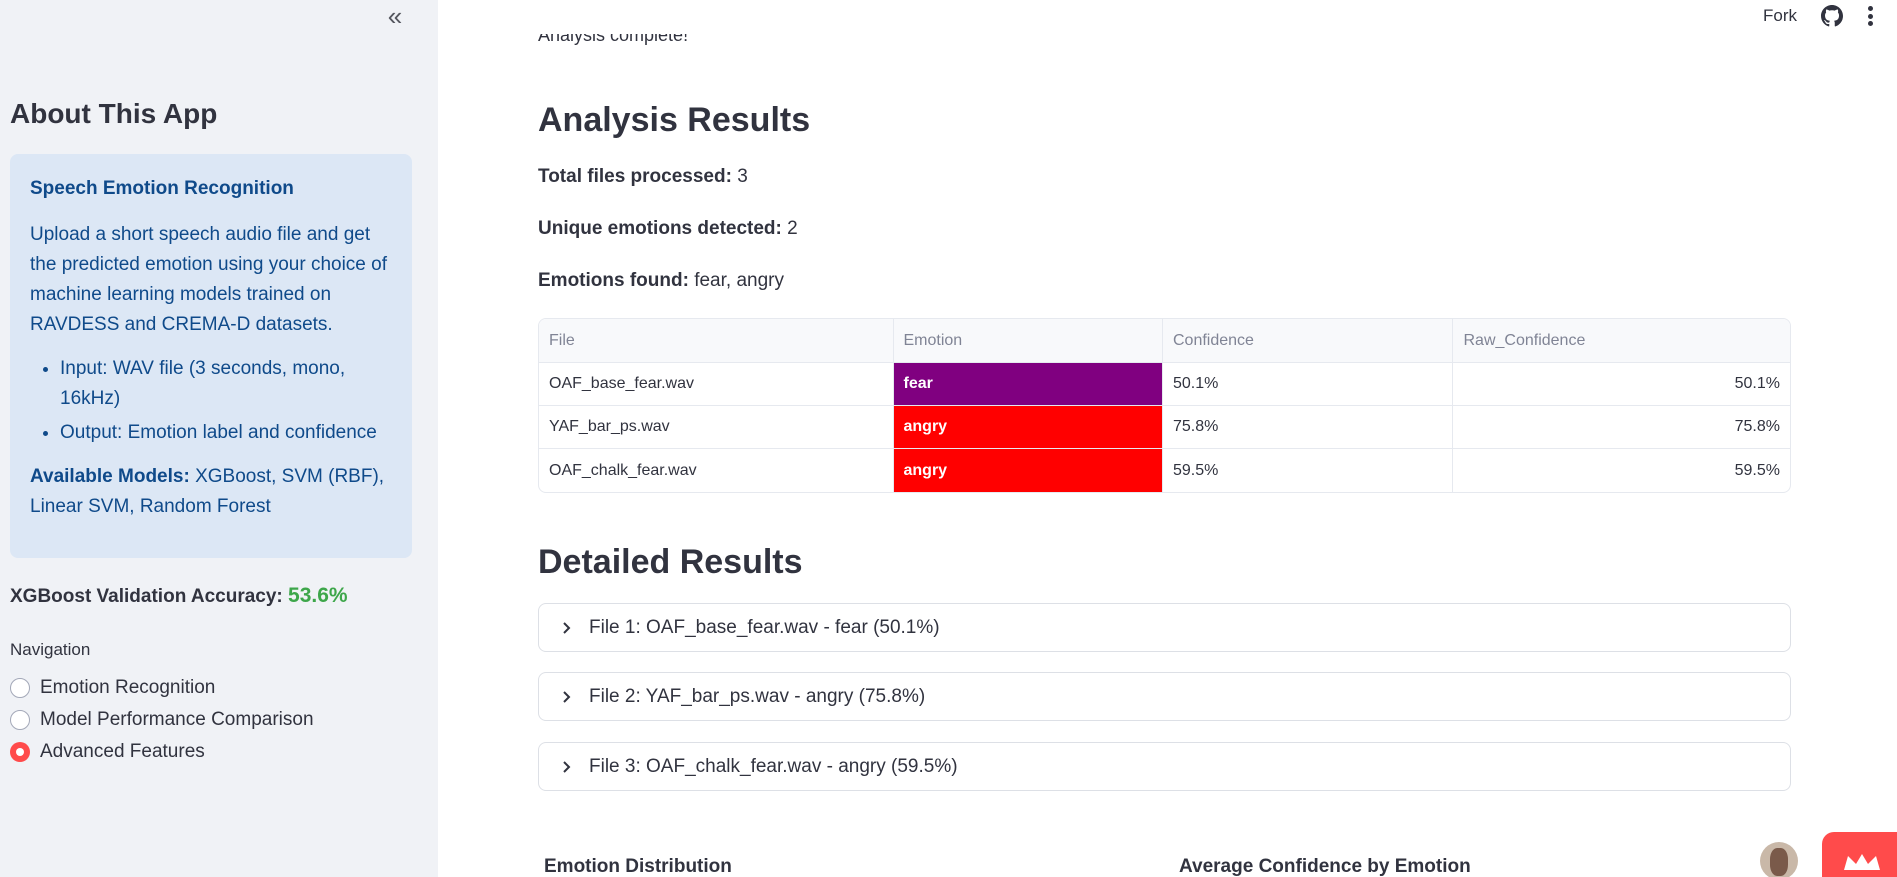 The width and height of the screenshot is (1897, 877). What do you see at coordinates (670, 562) in the screenshot?
I see `detailed-results-heading: Detailed Results` at bounding box center [670, 562].